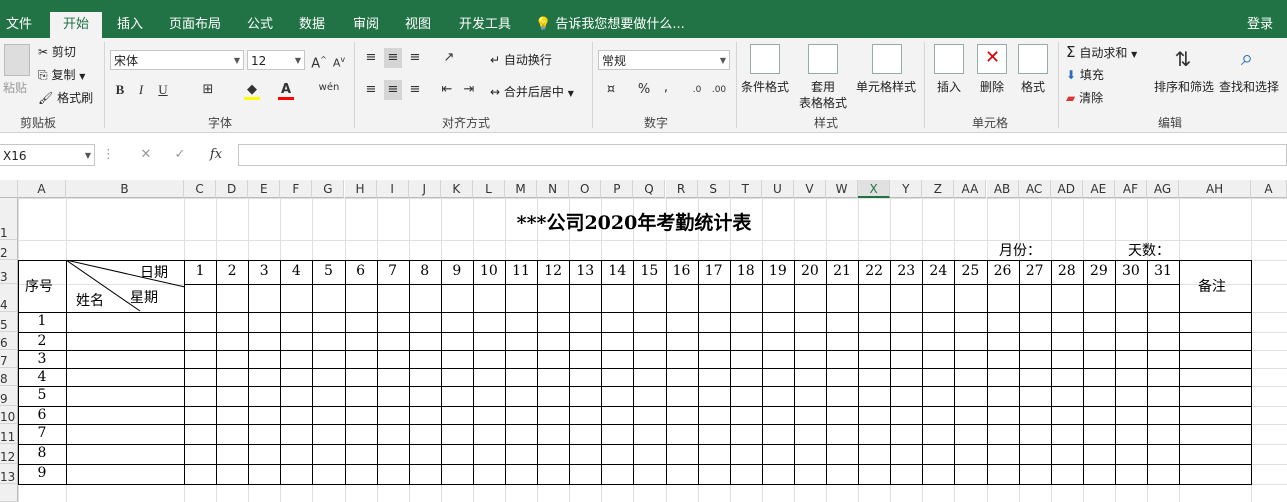  What do you see at coordinates (42, 395) in the screenshot?
I see `row-serial: 5` at bounding box center [42, 395].